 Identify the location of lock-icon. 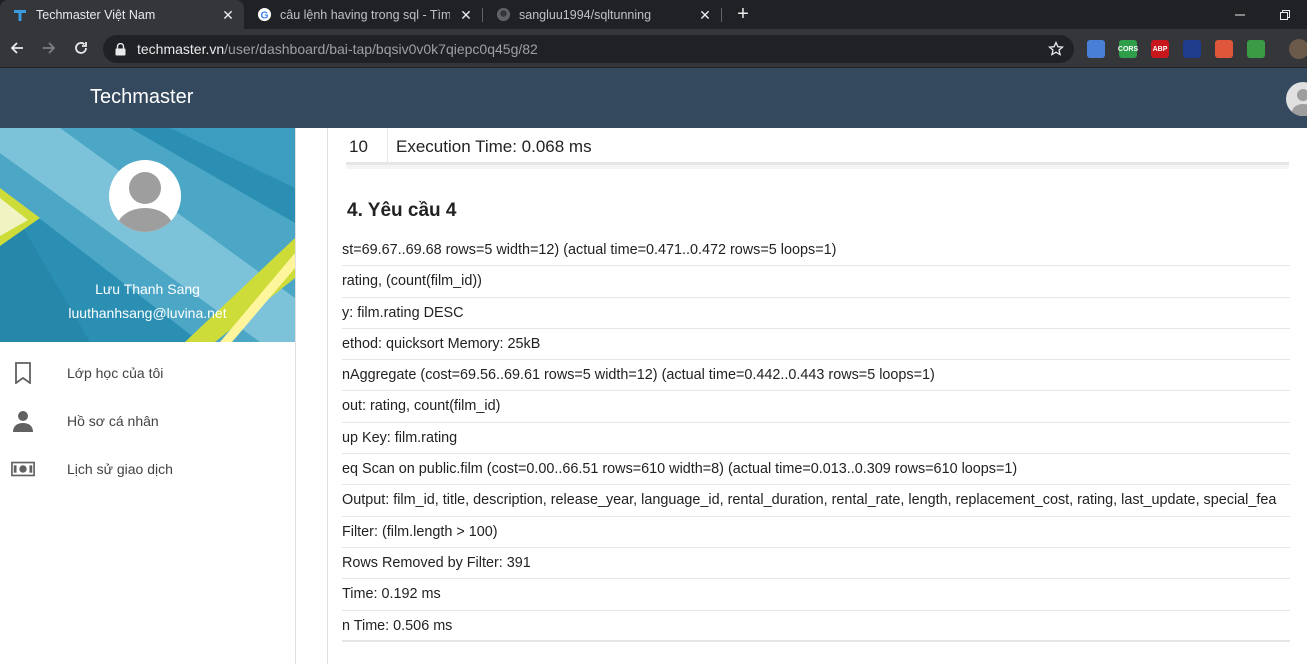
(121, 49).